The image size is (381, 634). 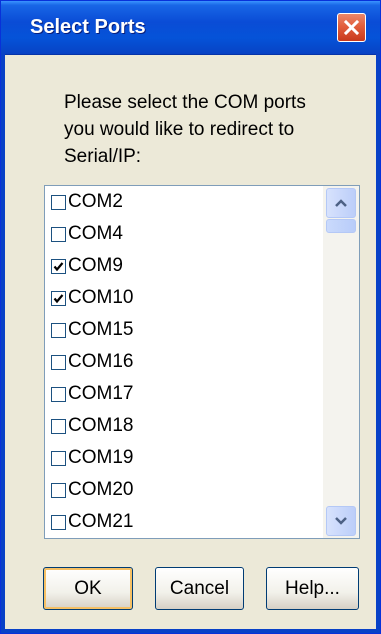 I want to click on port-item-com9: COM9, so click(x=184, y=266).